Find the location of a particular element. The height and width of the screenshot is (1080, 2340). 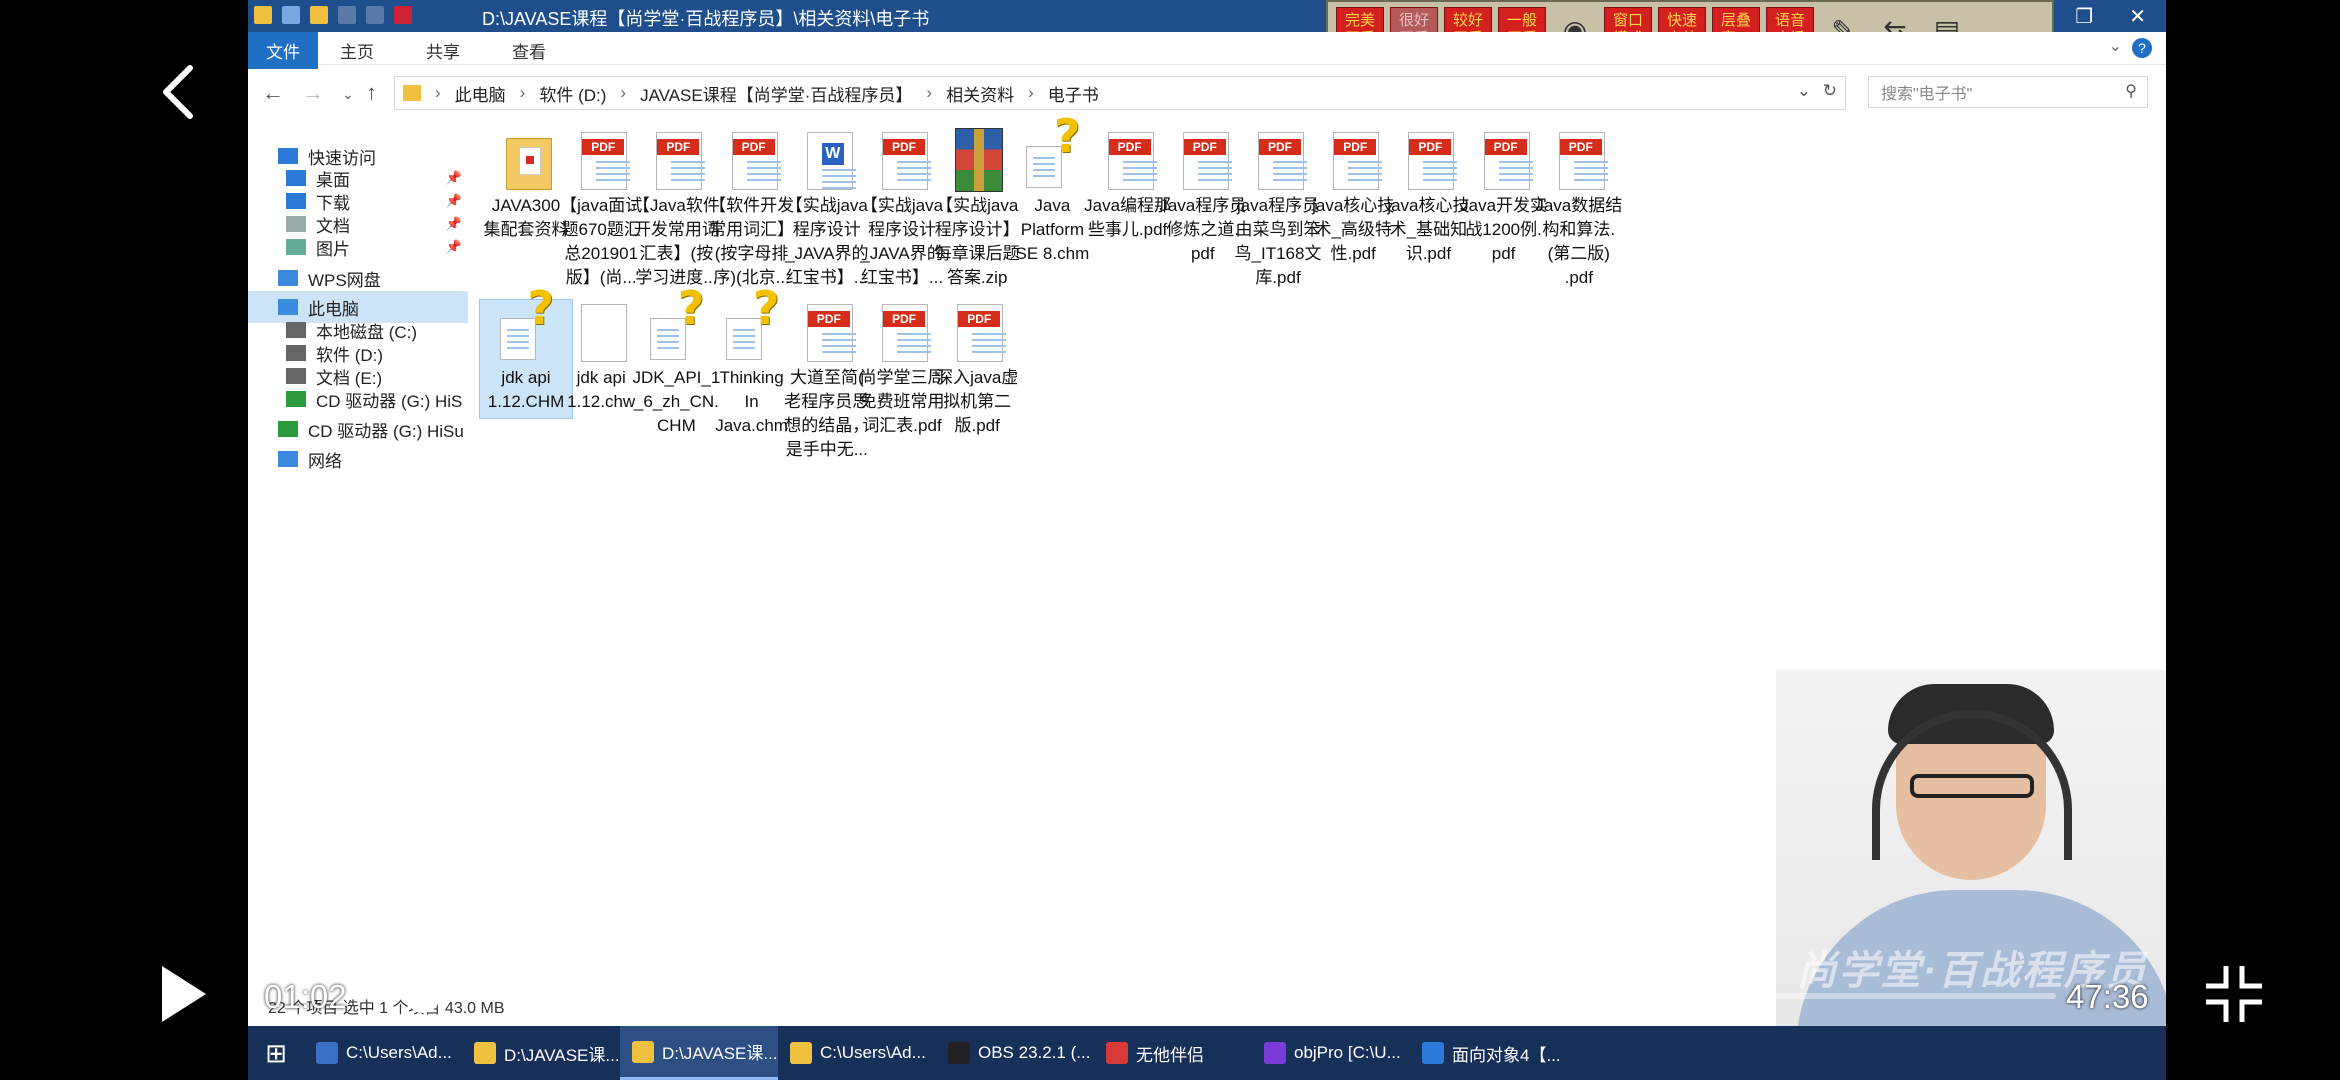

new-folder-icon is located at coordinates (319, 15).